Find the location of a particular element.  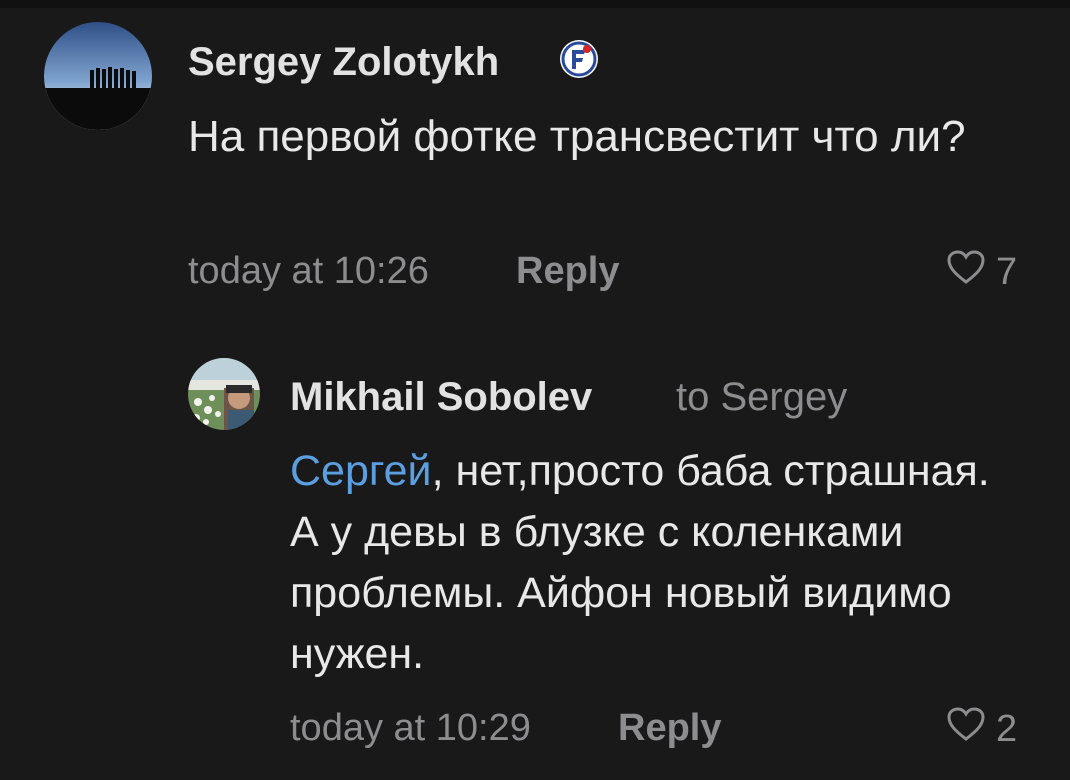

like-button: 7 is located at coordinates (981, 272).